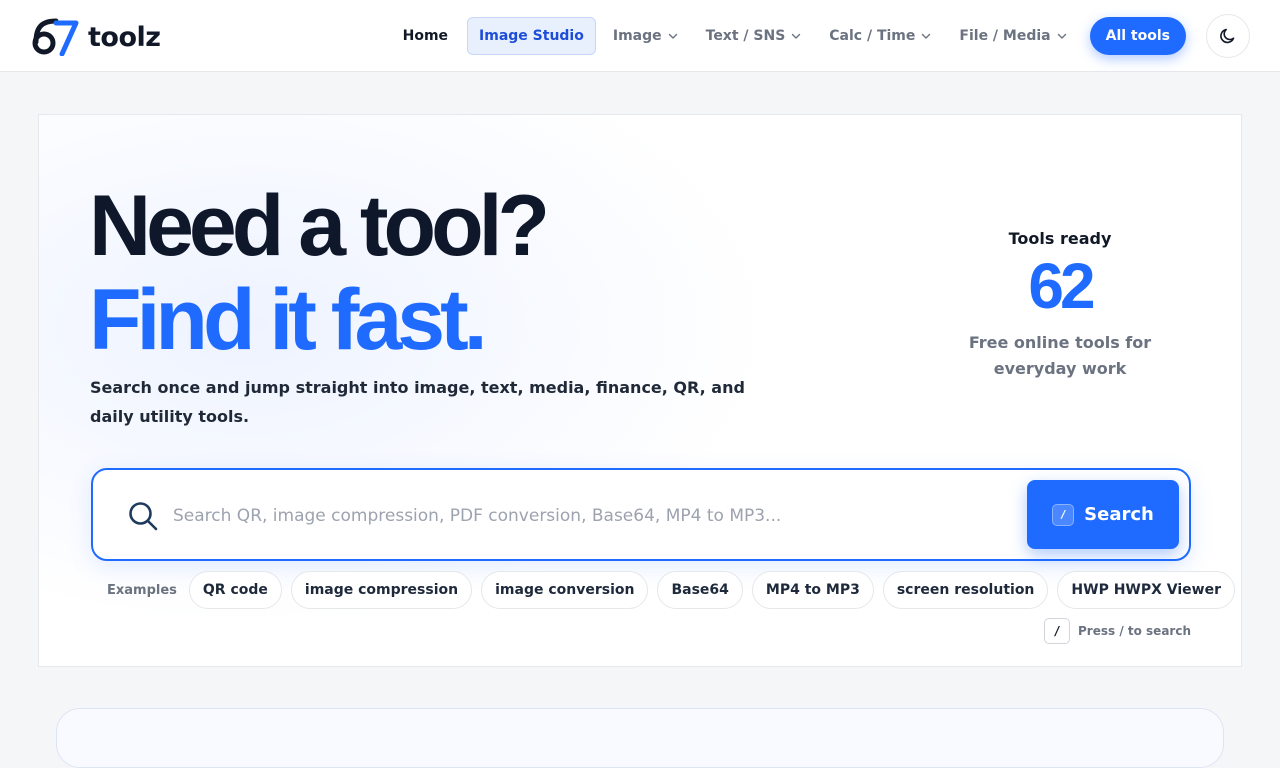 Image resolution: width=1280 pixels, height=768 pixels. I want to click on moon-icon, so click(1227, 36).